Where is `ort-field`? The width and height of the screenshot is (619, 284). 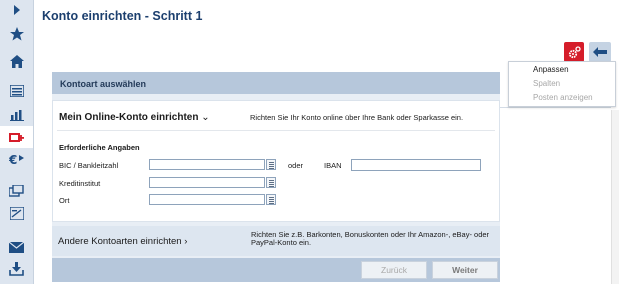
ort-field is located at coordinates (207, 199).